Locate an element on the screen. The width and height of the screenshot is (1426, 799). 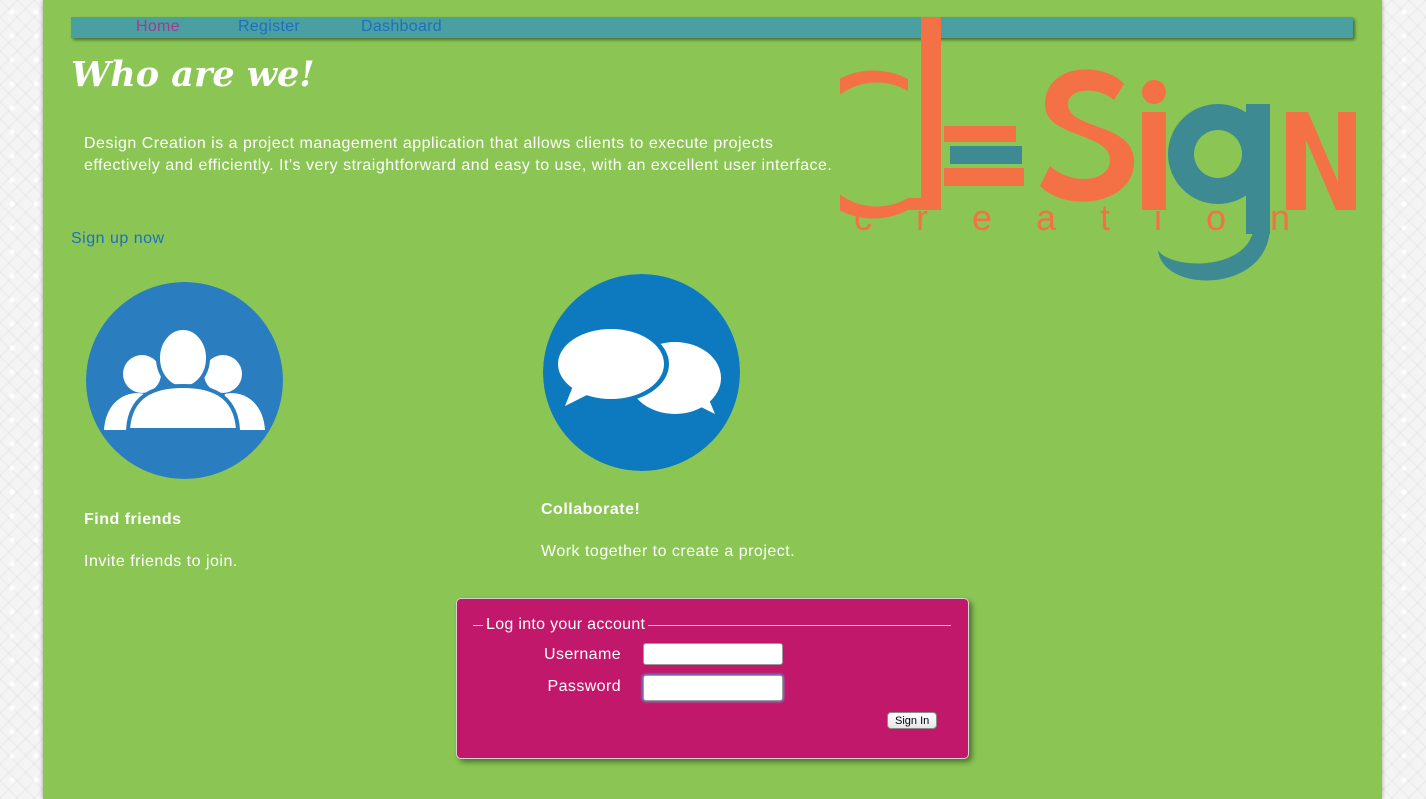
design-creation-logo: creation is located at coordinates (1098, 149).